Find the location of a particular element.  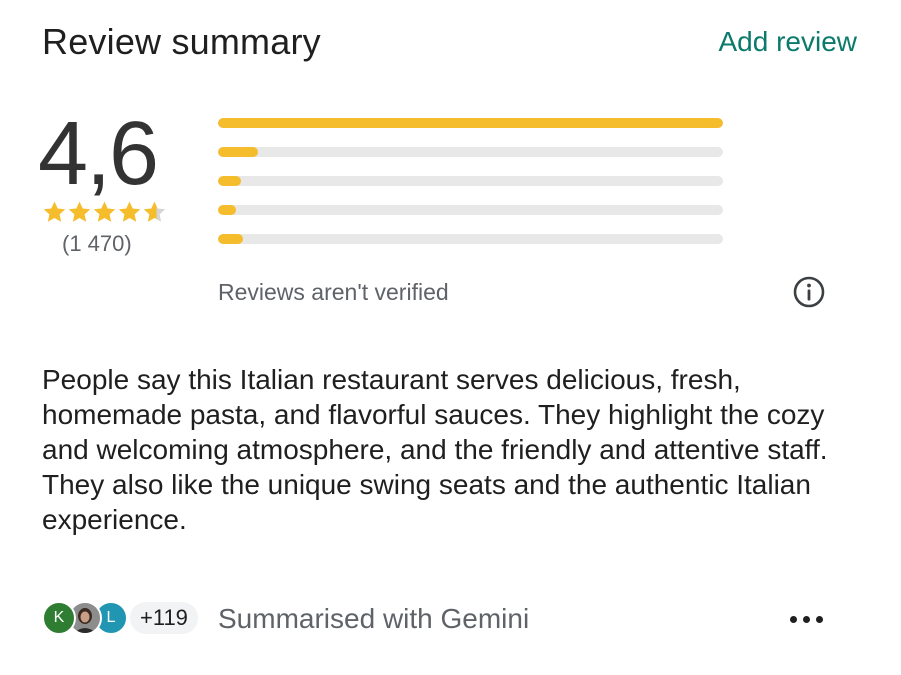

rating-bar-5-star is located at coordinates (470, 123).